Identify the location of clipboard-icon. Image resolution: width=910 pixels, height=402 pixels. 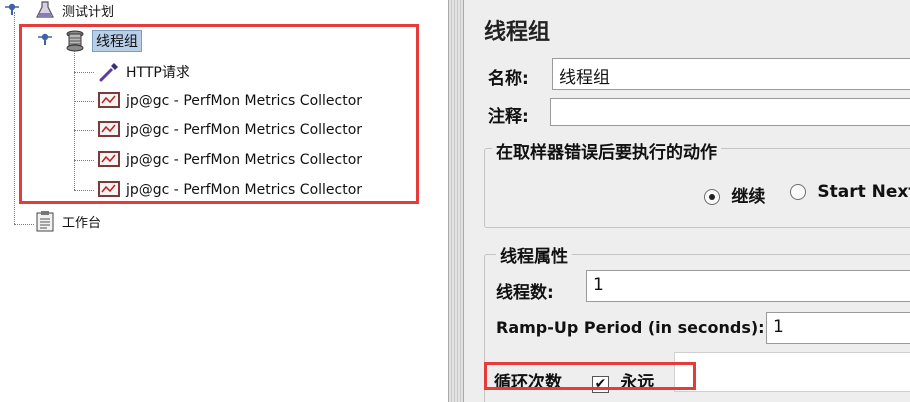
(45, 221).